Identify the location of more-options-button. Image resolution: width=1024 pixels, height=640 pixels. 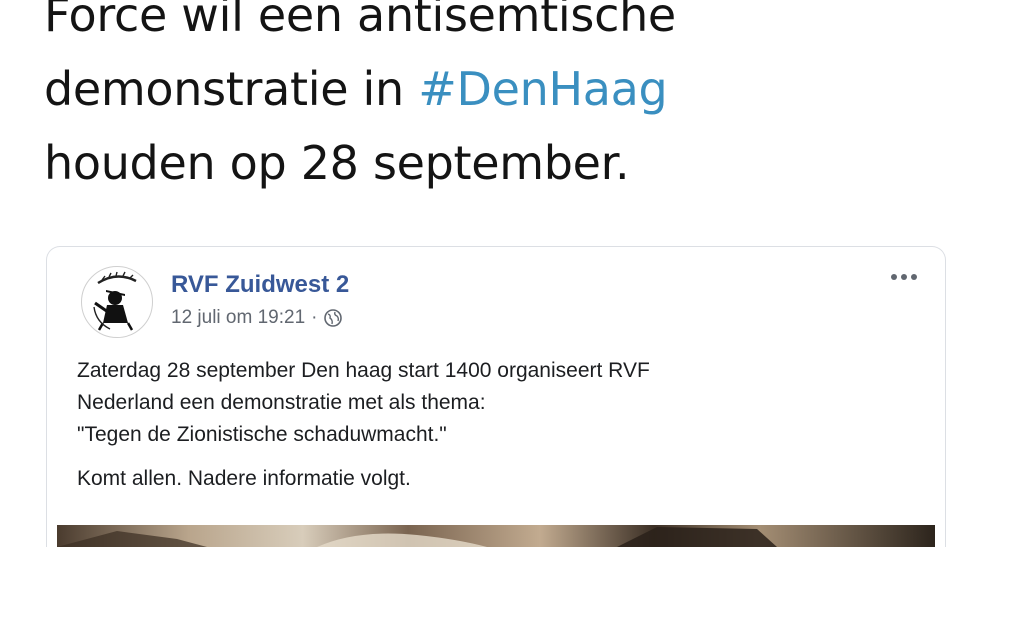
(904, 277).